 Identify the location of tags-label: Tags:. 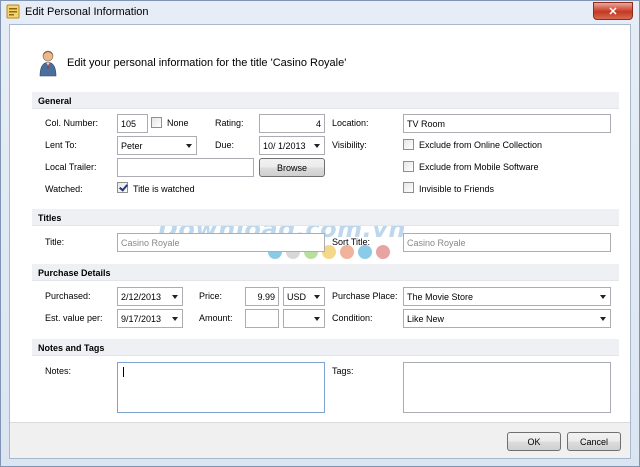
(343, 371).